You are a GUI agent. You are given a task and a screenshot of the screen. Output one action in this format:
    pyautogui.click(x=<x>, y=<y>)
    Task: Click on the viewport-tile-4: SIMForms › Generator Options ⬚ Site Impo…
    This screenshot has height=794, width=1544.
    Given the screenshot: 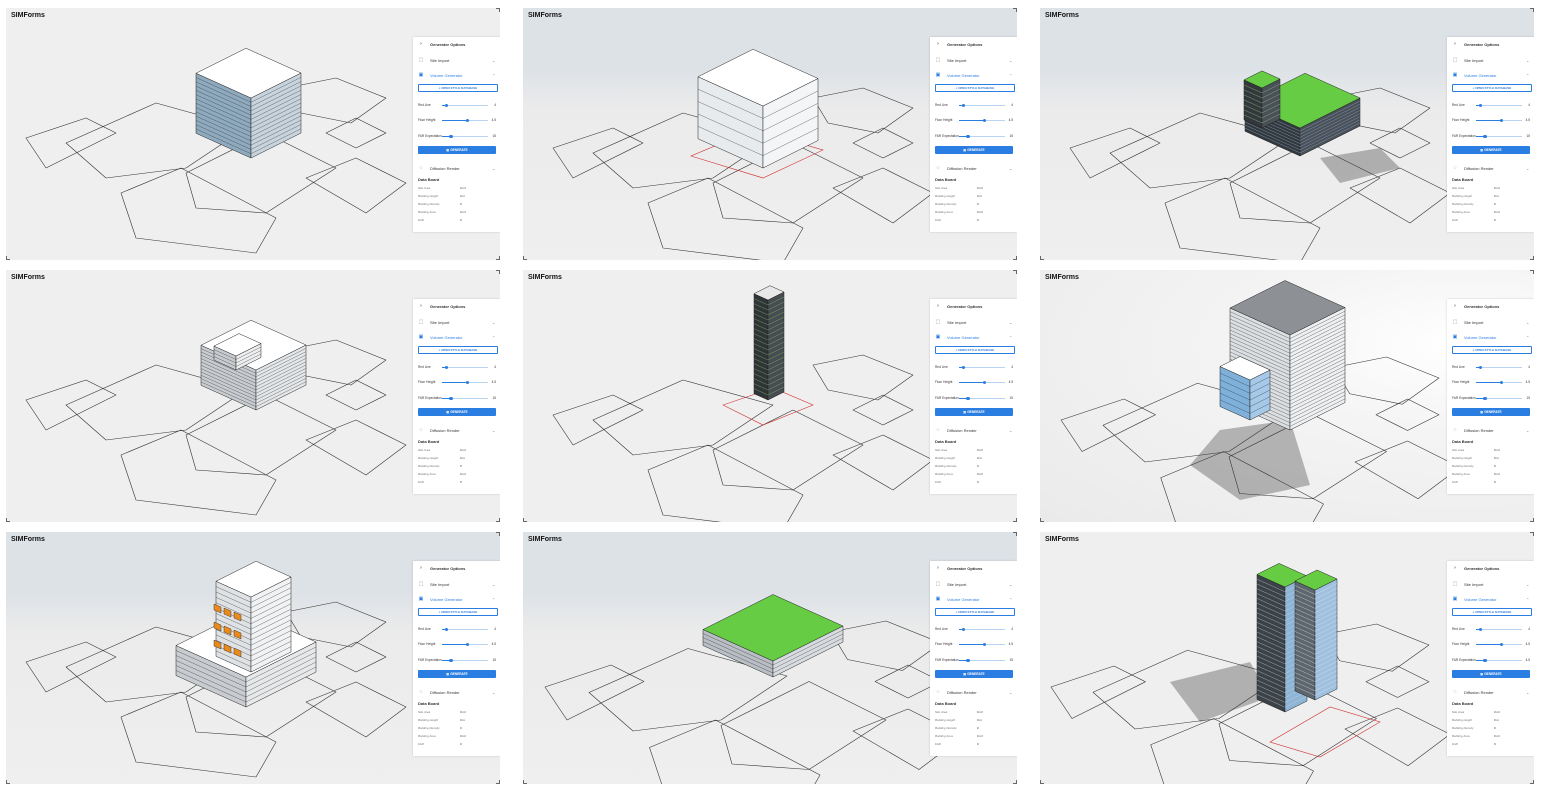 What is the action you would take?
    pyautogui.click(x=253, y=396)
    